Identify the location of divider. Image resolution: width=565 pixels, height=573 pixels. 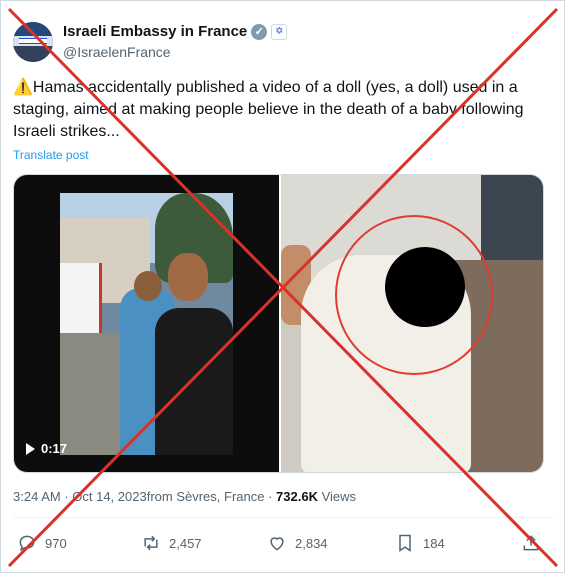
(283, 517).